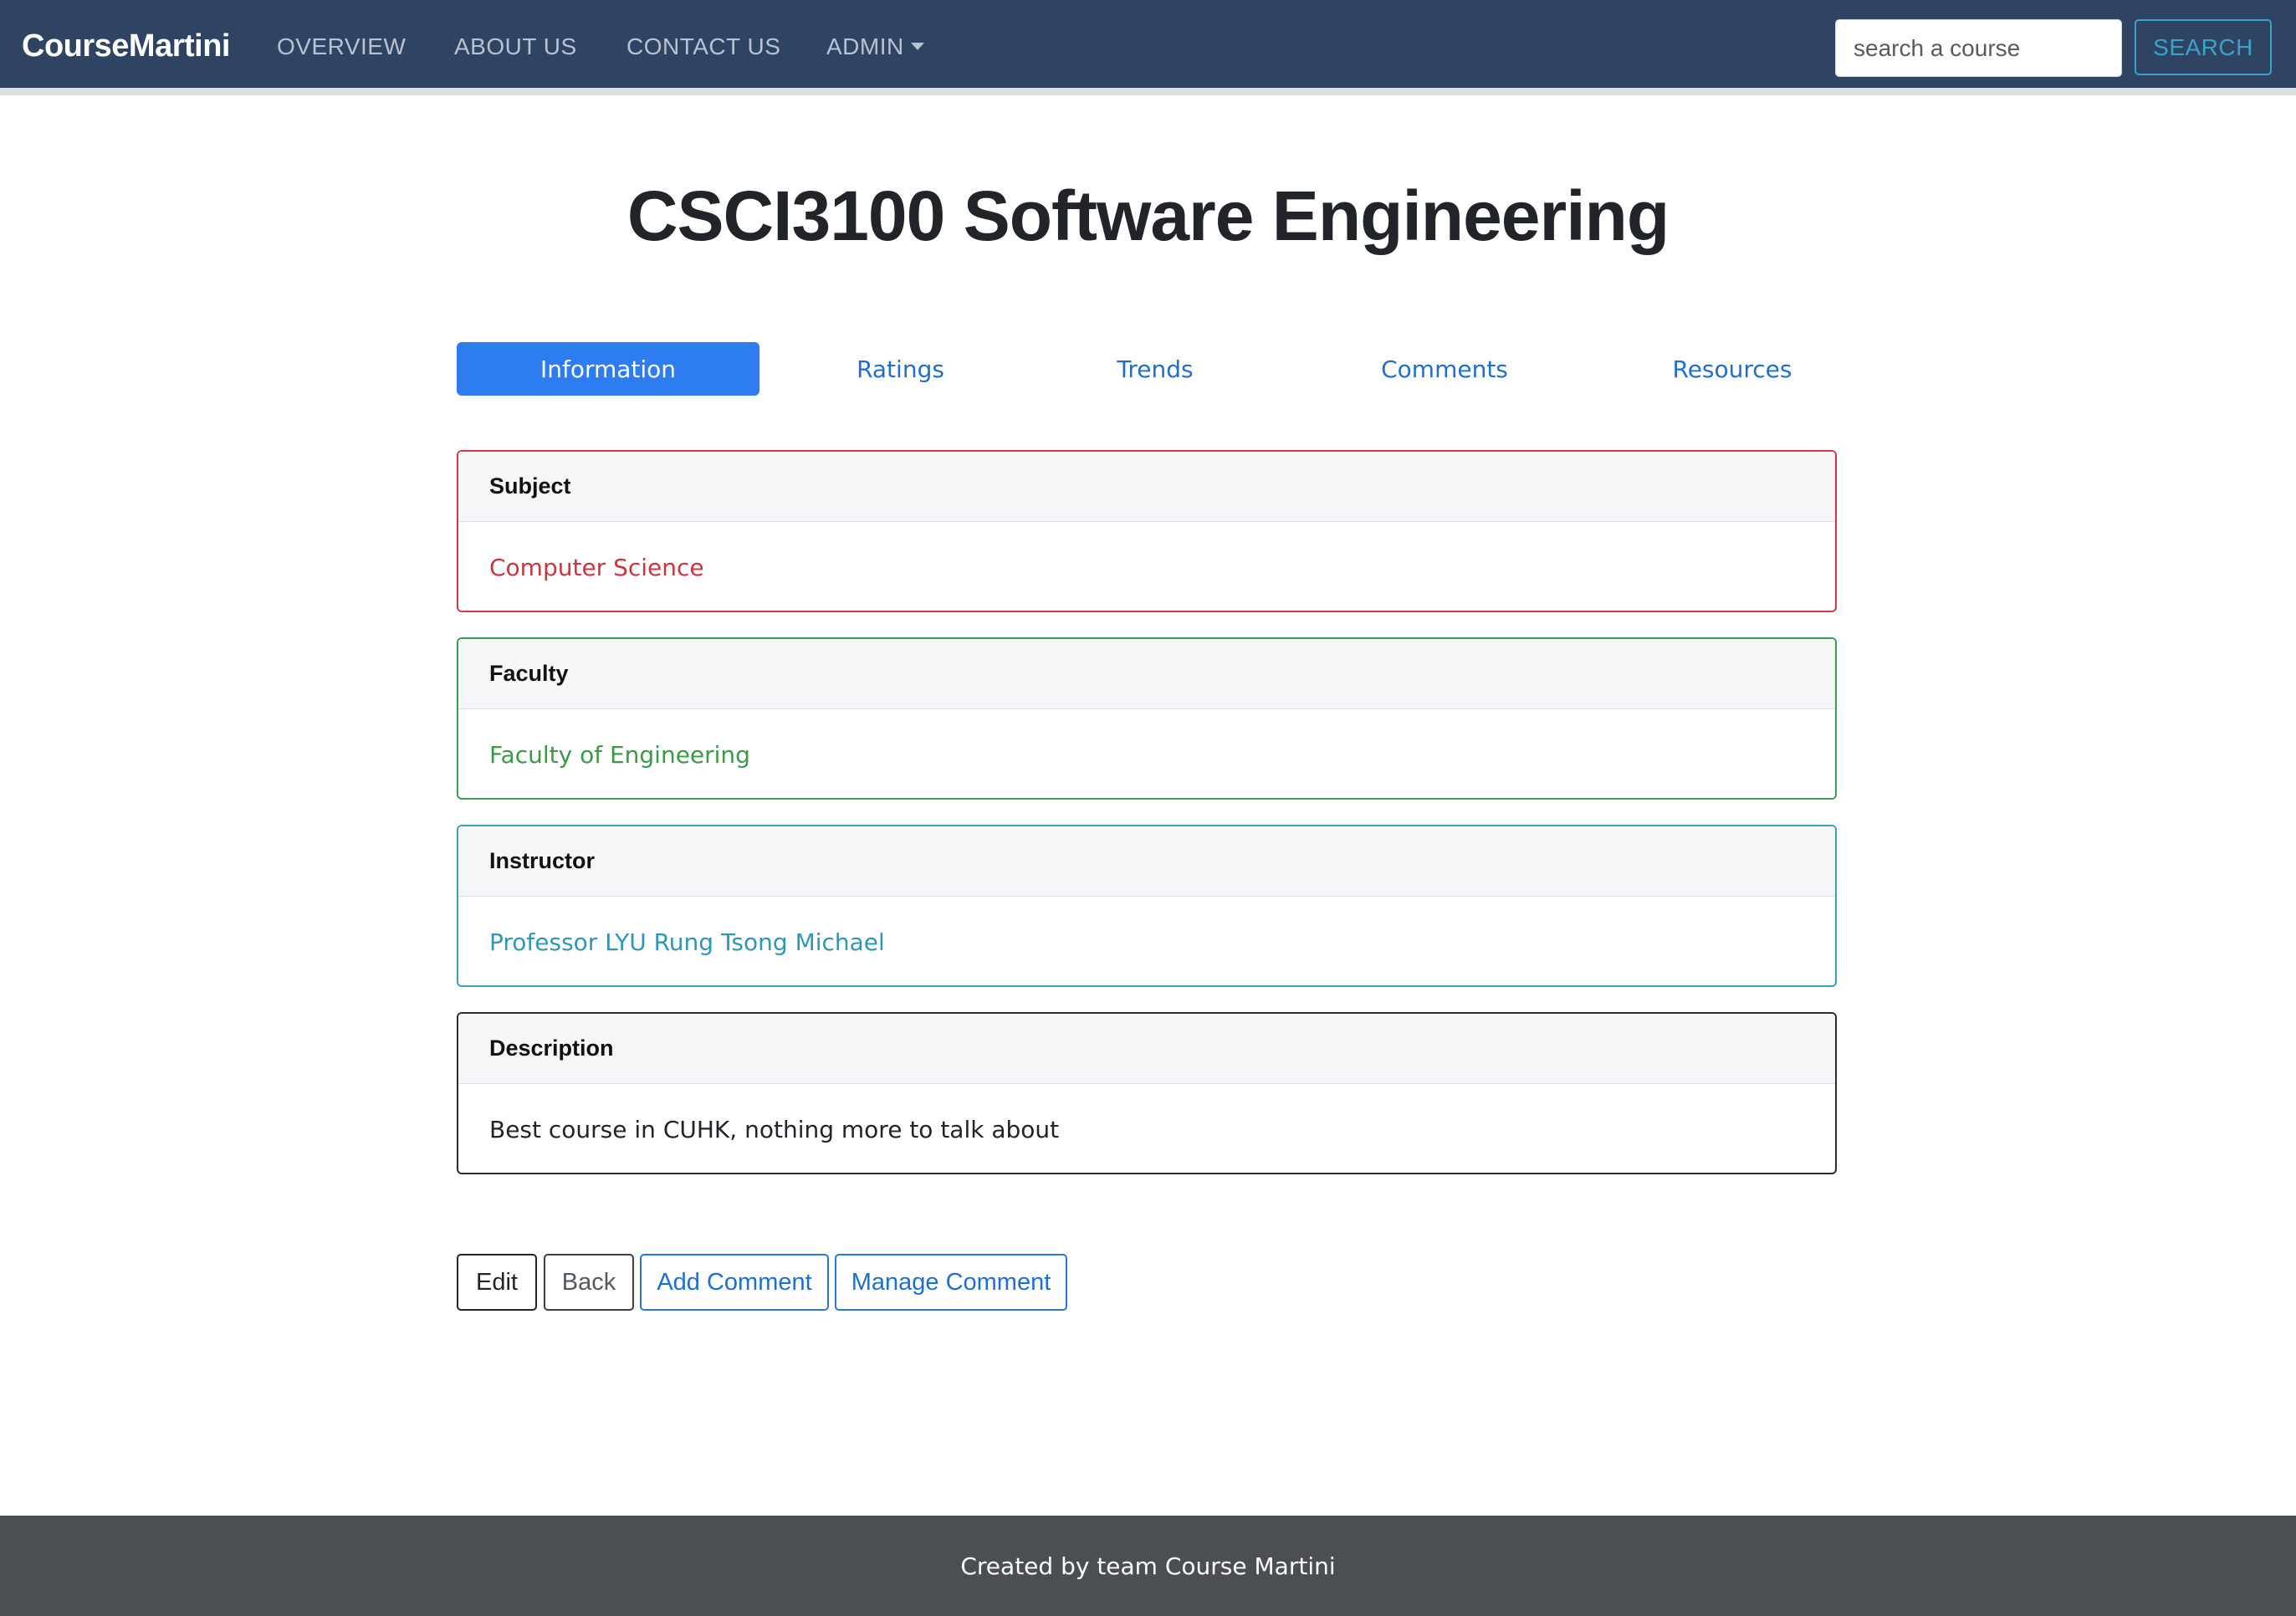 The height and width of the screenshot is (1616, 2296). What do you see at coordinates (1146, 487) in the screenshot?
I see `subject-card-header: Subject` at bounding box center [1146, 487].